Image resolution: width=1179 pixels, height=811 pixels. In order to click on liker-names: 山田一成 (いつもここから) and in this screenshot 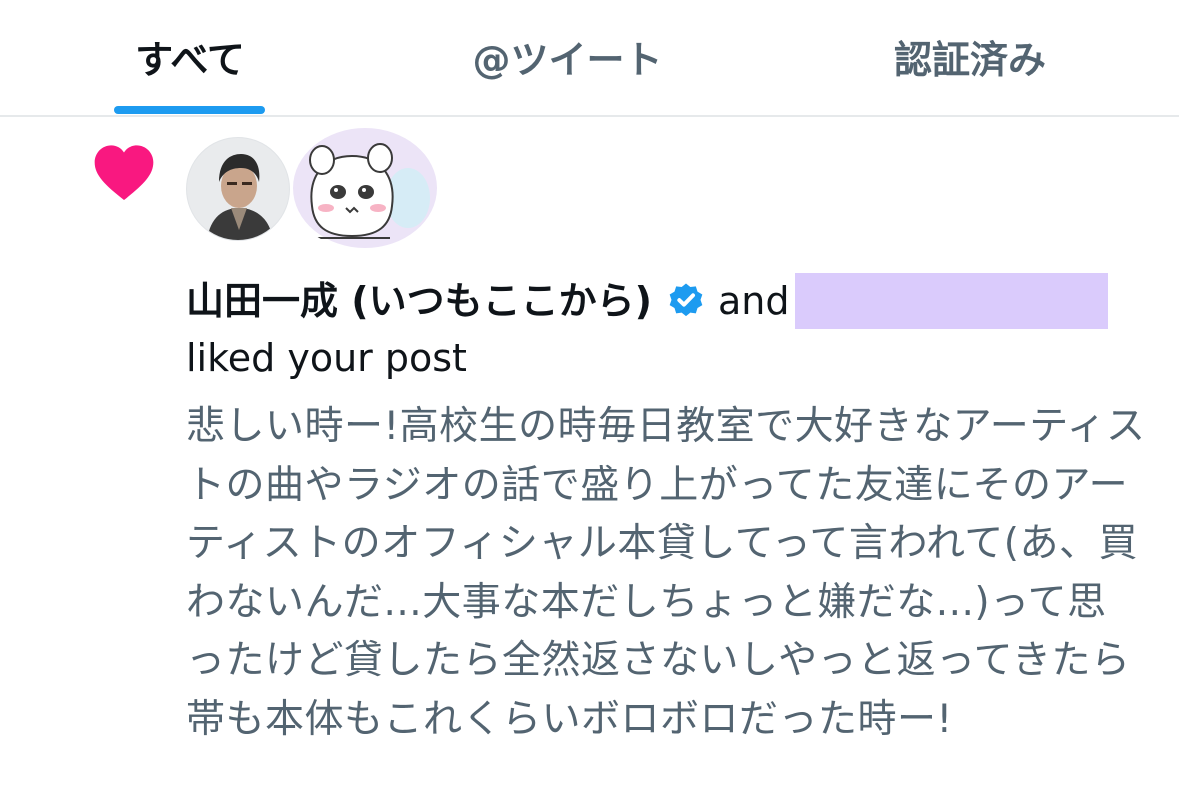, I will do `click(676, 301)`.